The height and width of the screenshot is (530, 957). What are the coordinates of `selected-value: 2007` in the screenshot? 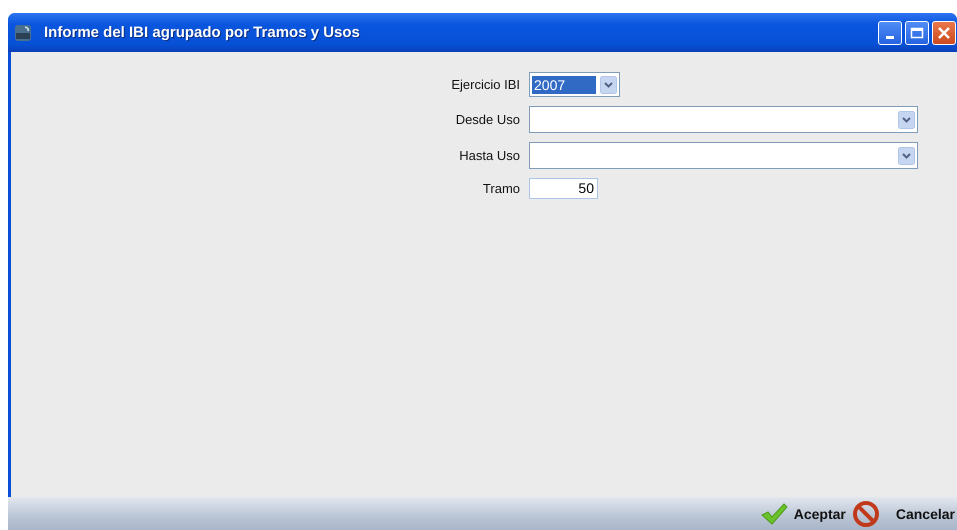 It's located at (564, 85).